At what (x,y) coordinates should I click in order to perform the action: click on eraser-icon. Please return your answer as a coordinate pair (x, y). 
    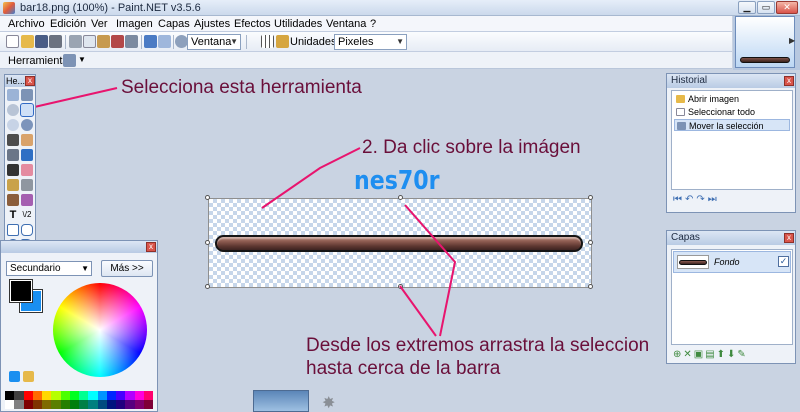
    Looking at the image, I should click on (27, 170).